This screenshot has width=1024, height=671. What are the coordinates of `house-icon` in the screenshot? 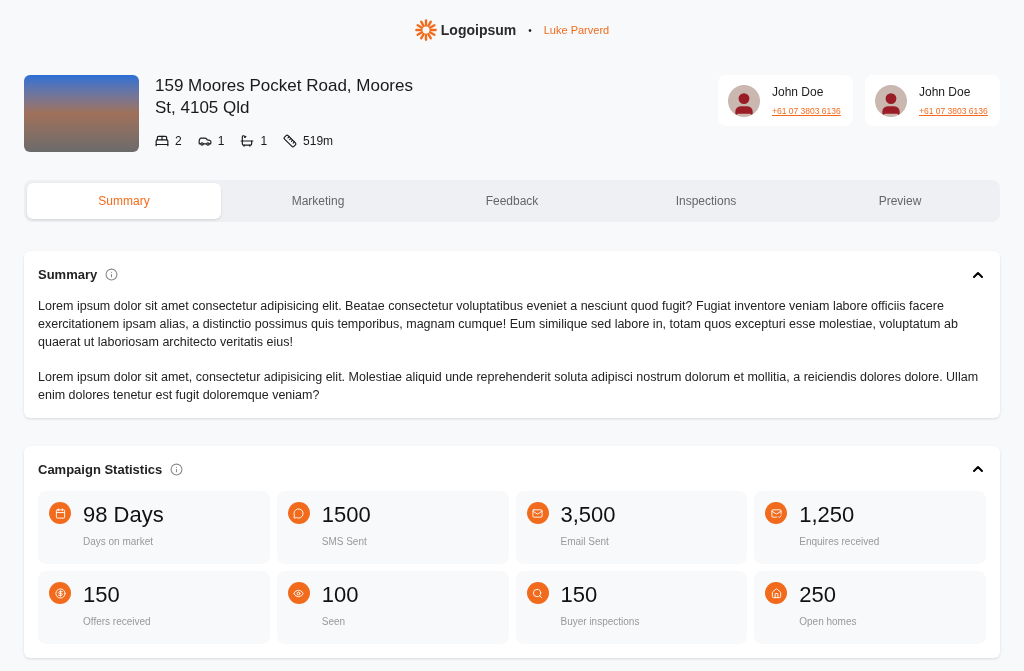 It's located at (776, 593).